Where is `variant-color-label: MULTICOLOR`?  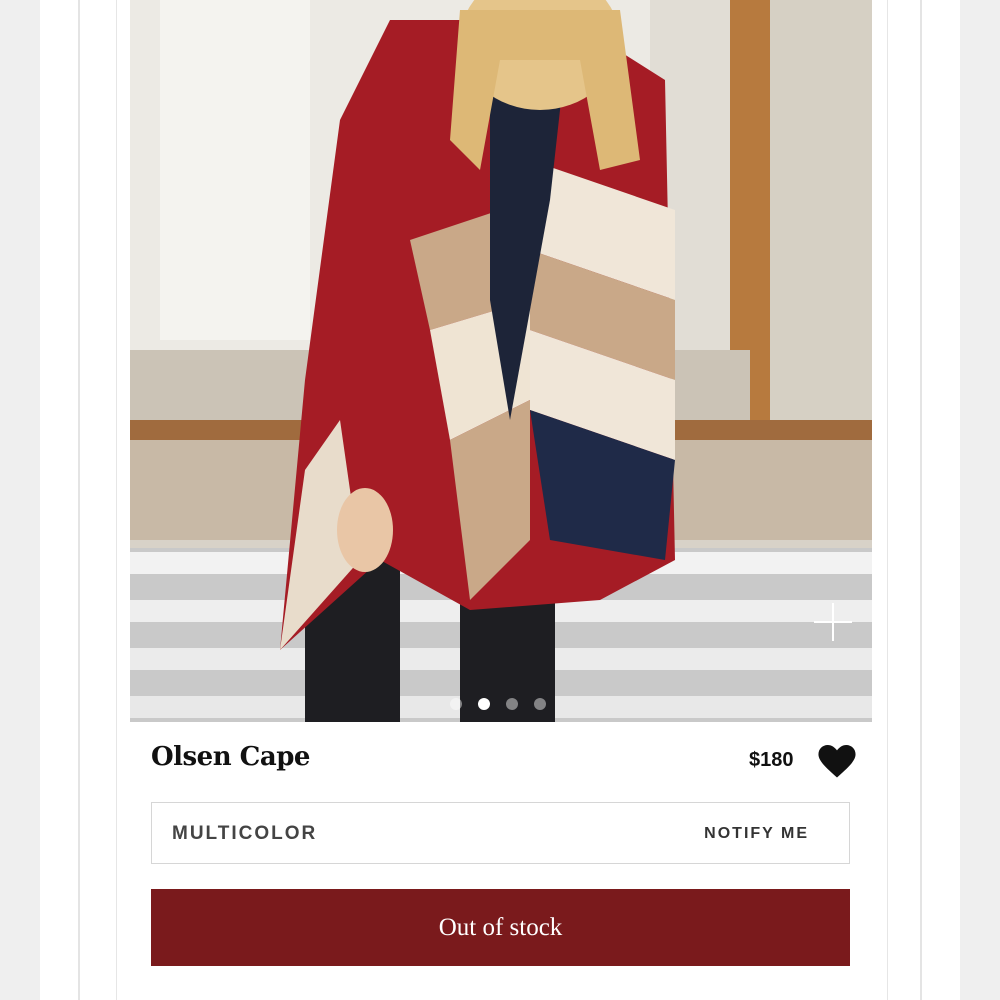 variant-color-label: MULTICOLOR is located at coordinates (245, 833).